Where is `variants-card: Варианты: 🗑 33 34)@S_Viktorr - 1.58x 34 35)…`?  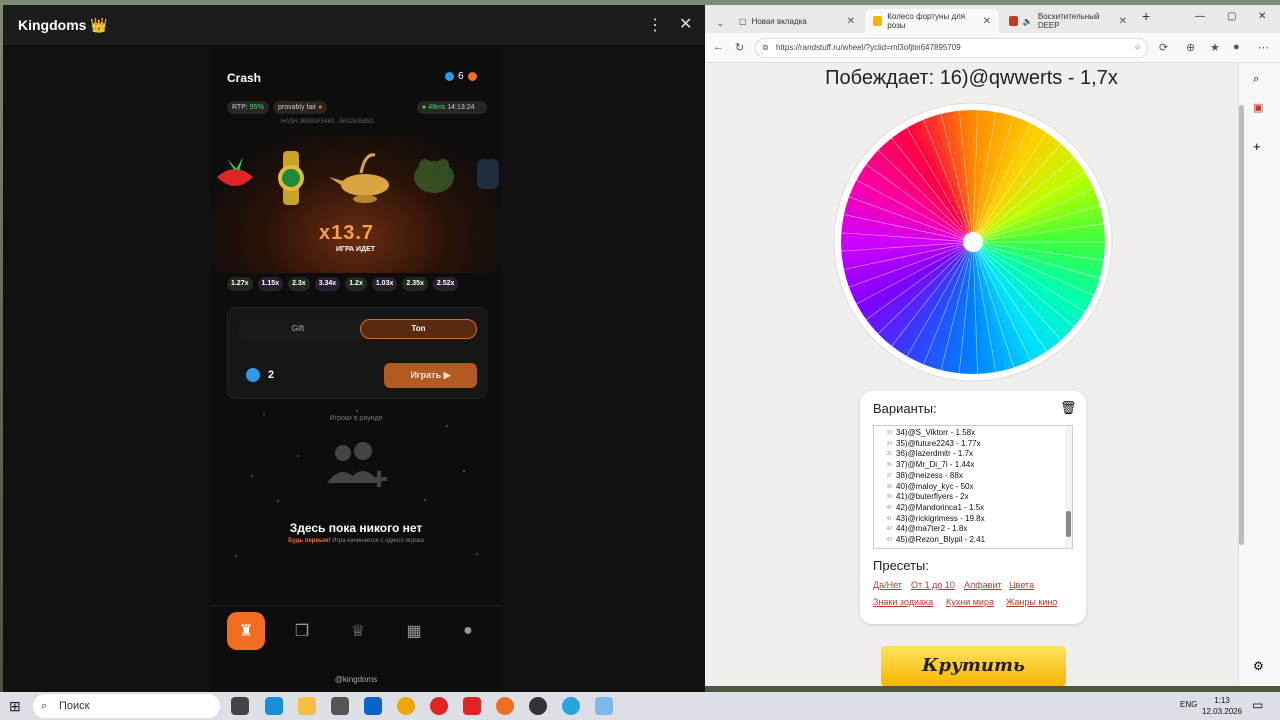
variants-card: Варианты: 🗑 33 34)@S_Viktorr - 1.58x 34 35)… is located at coordinates (973, 507).